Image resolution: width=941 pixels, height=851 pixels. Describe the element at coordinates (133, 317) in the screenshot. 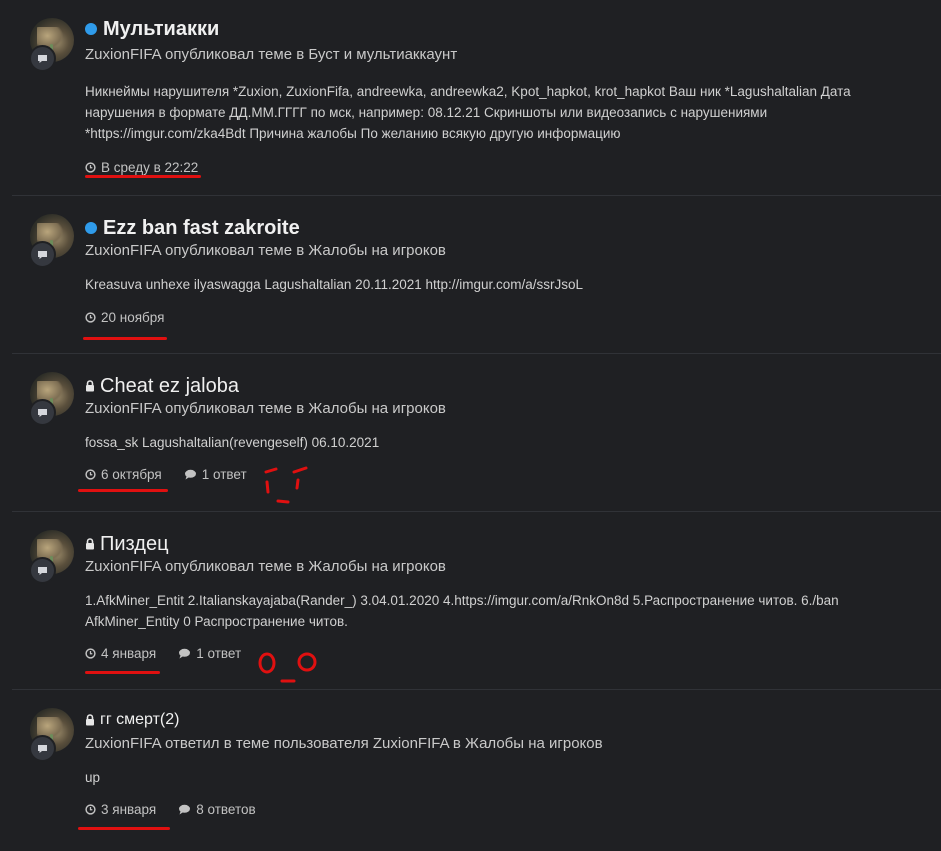

I see `post-date-text: 20 ноября` at that location.